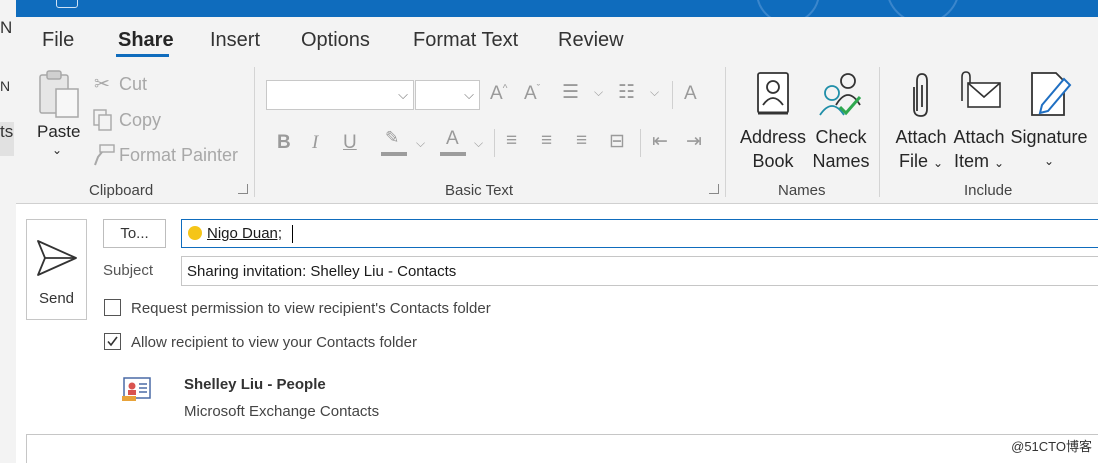  What do you see at coordinates (140, 120) in the screenshot?
I see `copy-label: Copy` at bounding box center [140, 120].